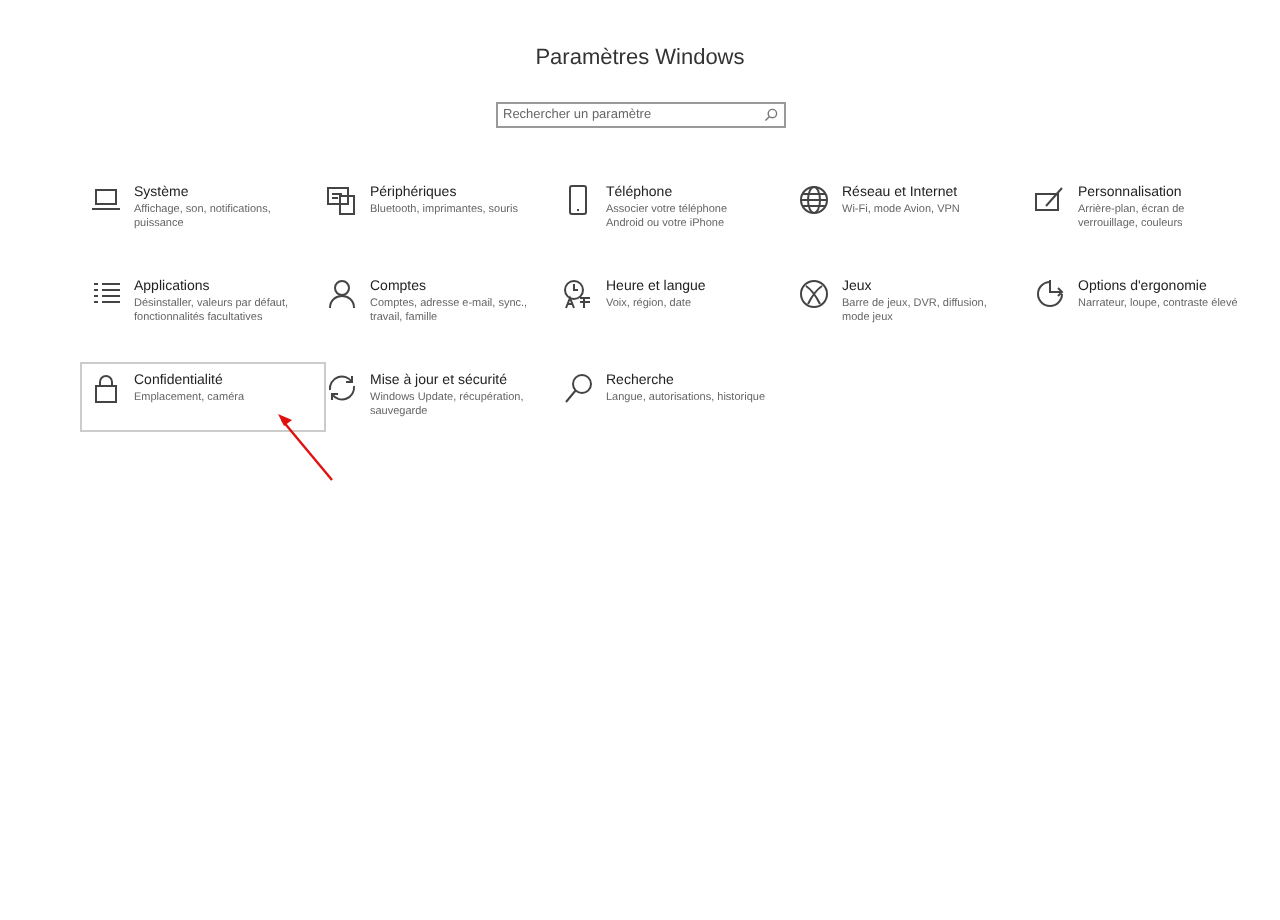 Image resolution: width=1280 pixels, height=920 pixels. What do you see at coordinates (342, 388) in the screenshot?
I see `sync-icon` at bounding box center [342, 388].